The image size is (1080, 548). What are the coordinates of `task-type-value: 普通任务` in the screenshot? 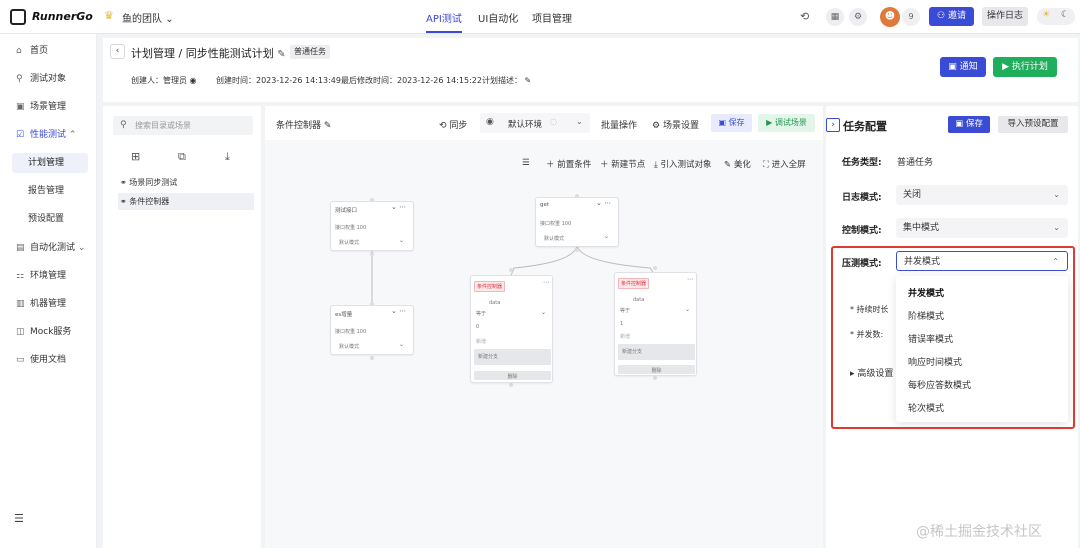 It's located at (915, 163).